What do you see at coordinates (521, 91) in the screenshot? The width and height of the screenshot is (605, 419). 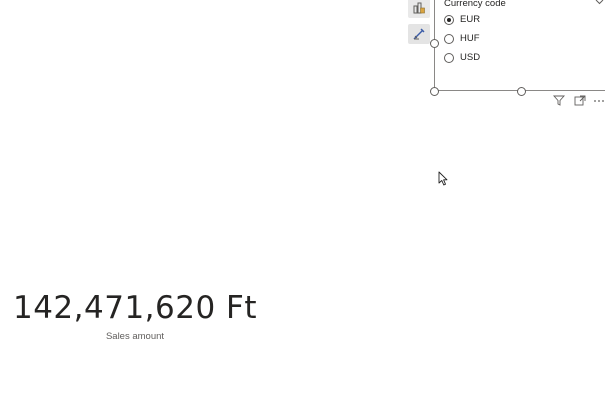 I see `resize-handle-bottom` at bounding box center [521, 91].